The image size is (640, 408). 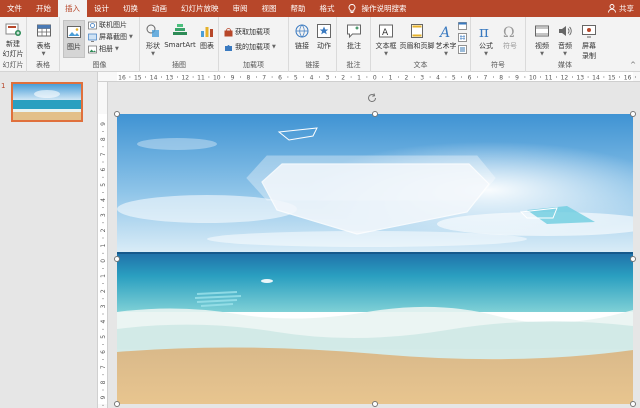 What do you see at coordinates (462, 49) in the screenshot?
I see `object-button` at bounding box center [462, 49].